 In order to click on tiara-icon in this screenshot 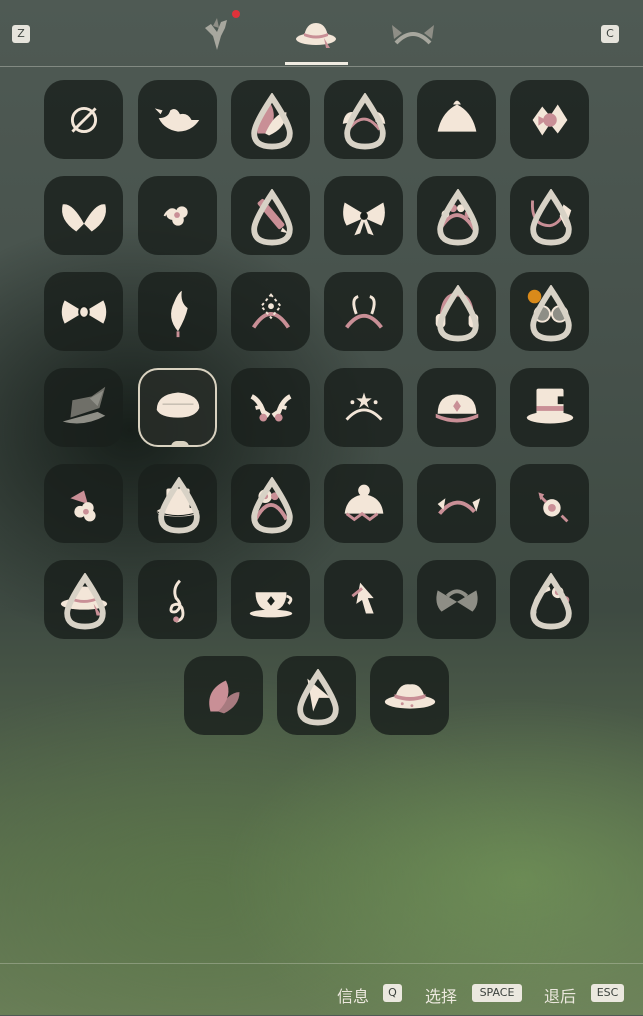, I will do `click(363, 406)`.